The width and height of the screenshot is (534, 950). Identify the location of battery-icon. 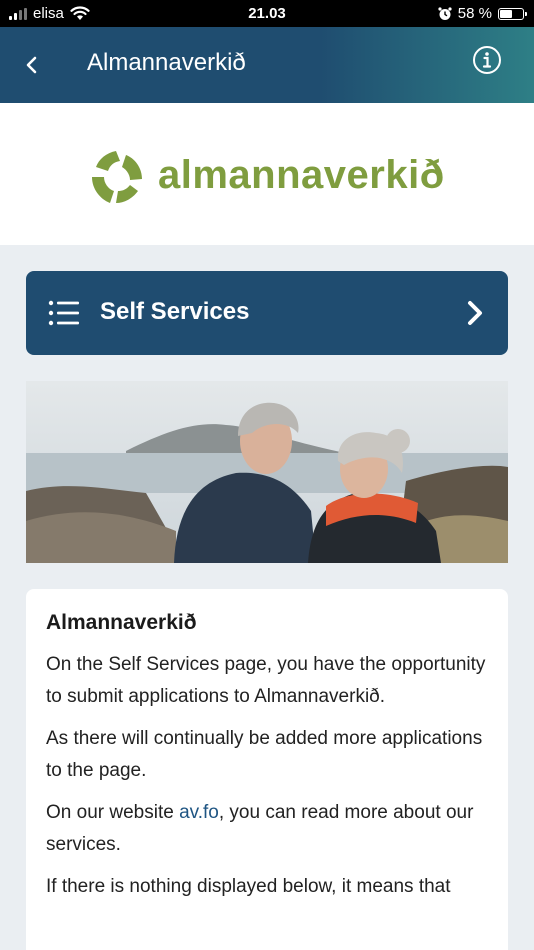
(512, 13).